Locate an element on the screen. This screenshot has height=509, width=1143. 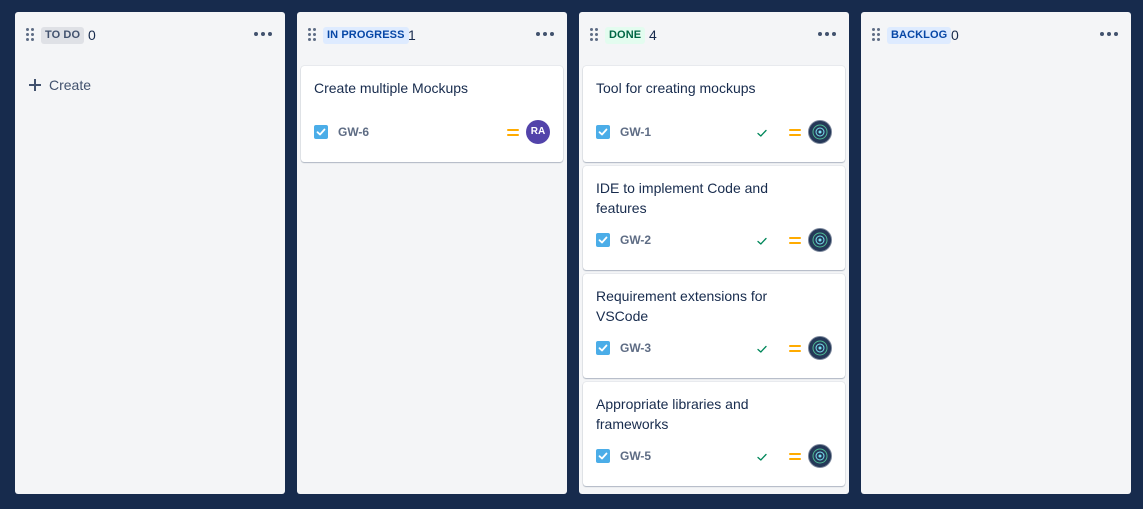
plus-icon is located at coordinates (35, 85).